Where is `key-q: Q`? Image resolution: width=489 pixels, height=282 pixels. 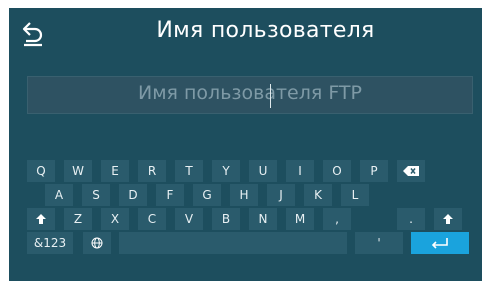 key-q: Q is located at coordinates (41, 171).